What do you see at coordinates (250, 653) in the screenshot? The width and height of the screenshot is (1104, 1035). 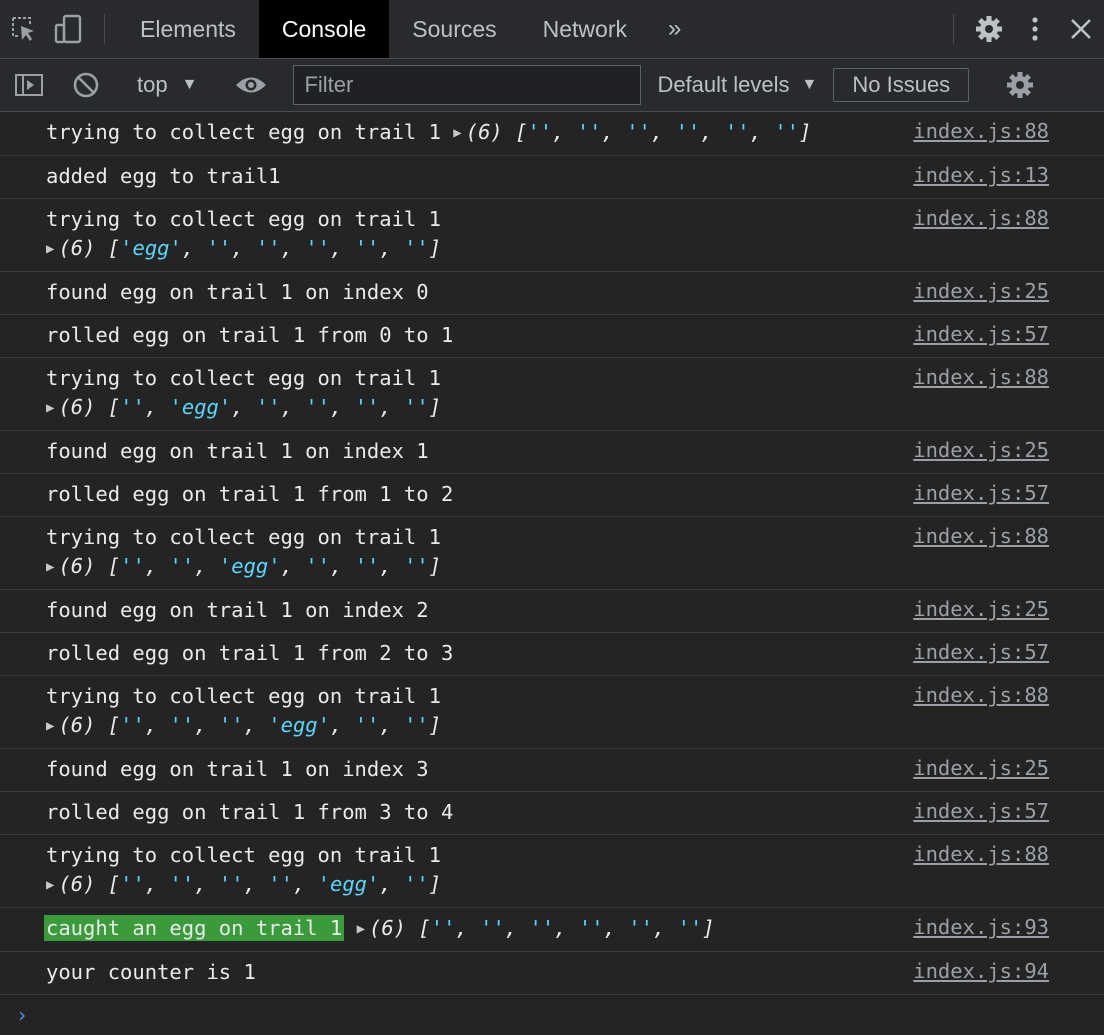 I see `log-text: rolled egg on trail 1 from 2 to 3` at bounding box center [250, 653].